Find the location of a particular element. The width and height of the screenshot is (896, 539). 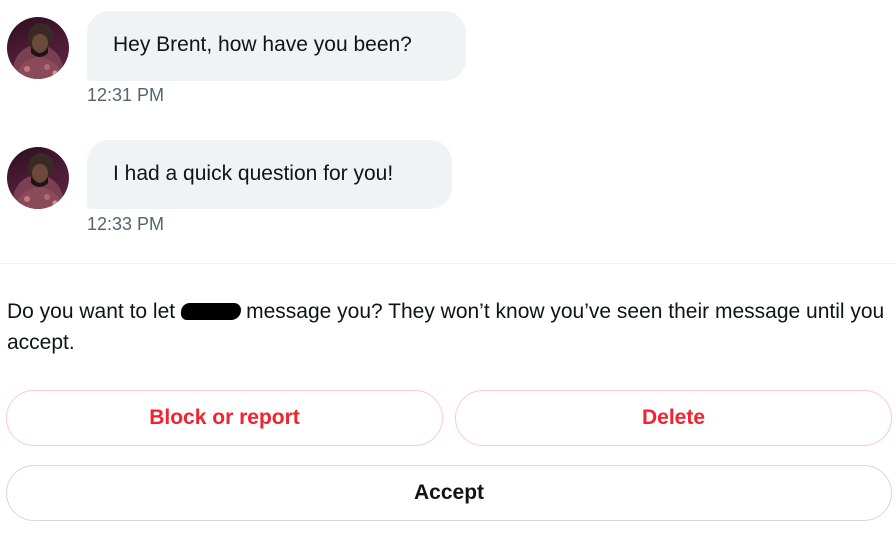

accept-button: Accept is located at coordinates (449, 493).